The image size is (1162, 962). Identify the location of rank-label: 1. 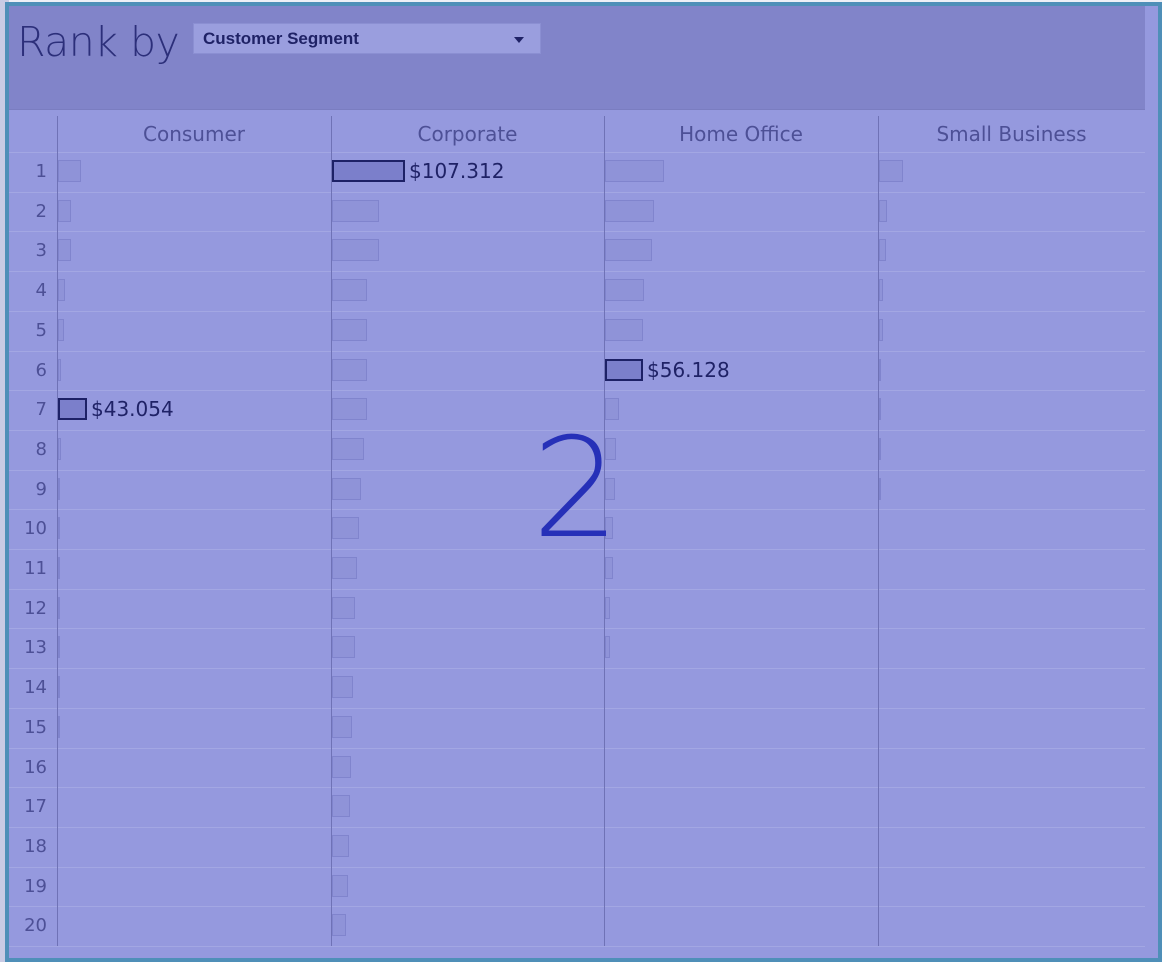
(41, 171).